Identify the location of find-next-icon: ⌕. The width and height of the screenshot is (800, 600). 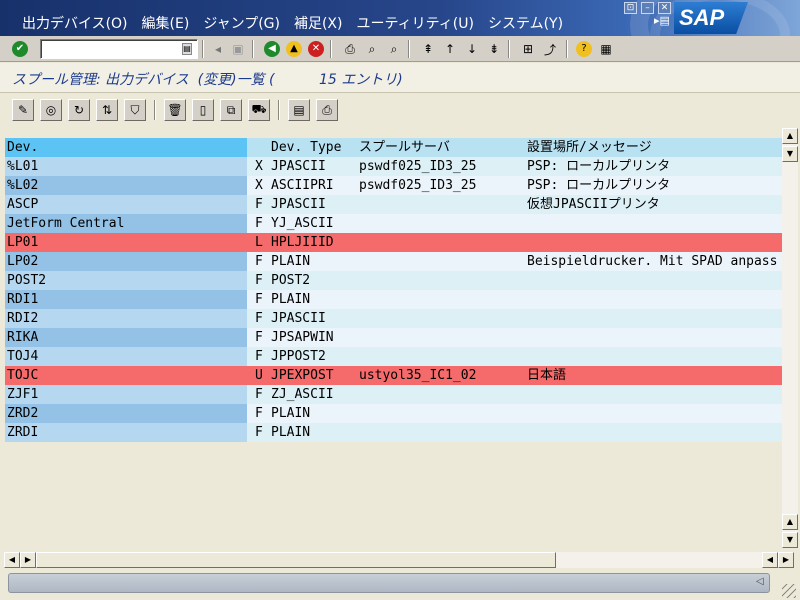
(394, 49).